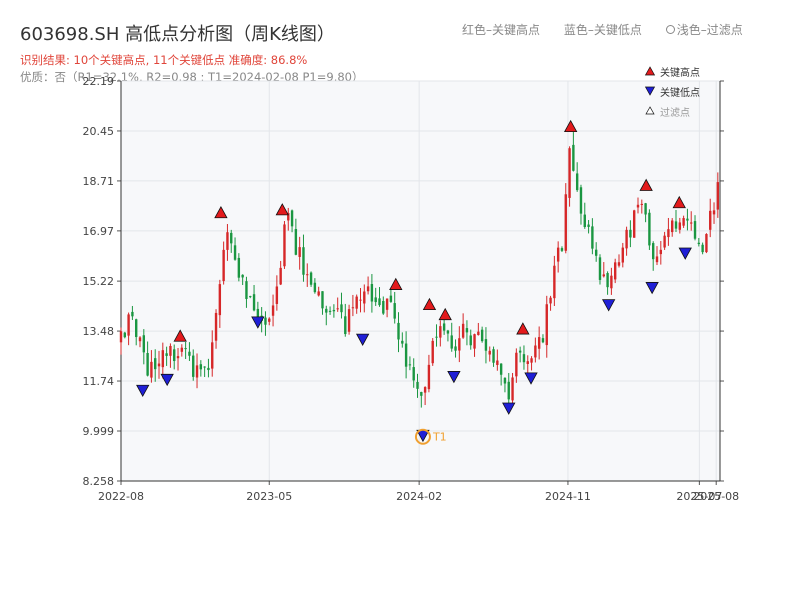 Image resolution: width=800 pixels, height=600 pixels. What do you see at coordinates (99, 131) in the screenshot?
I see `y-tick-label: 20.45` at bounding box center [99, 131].